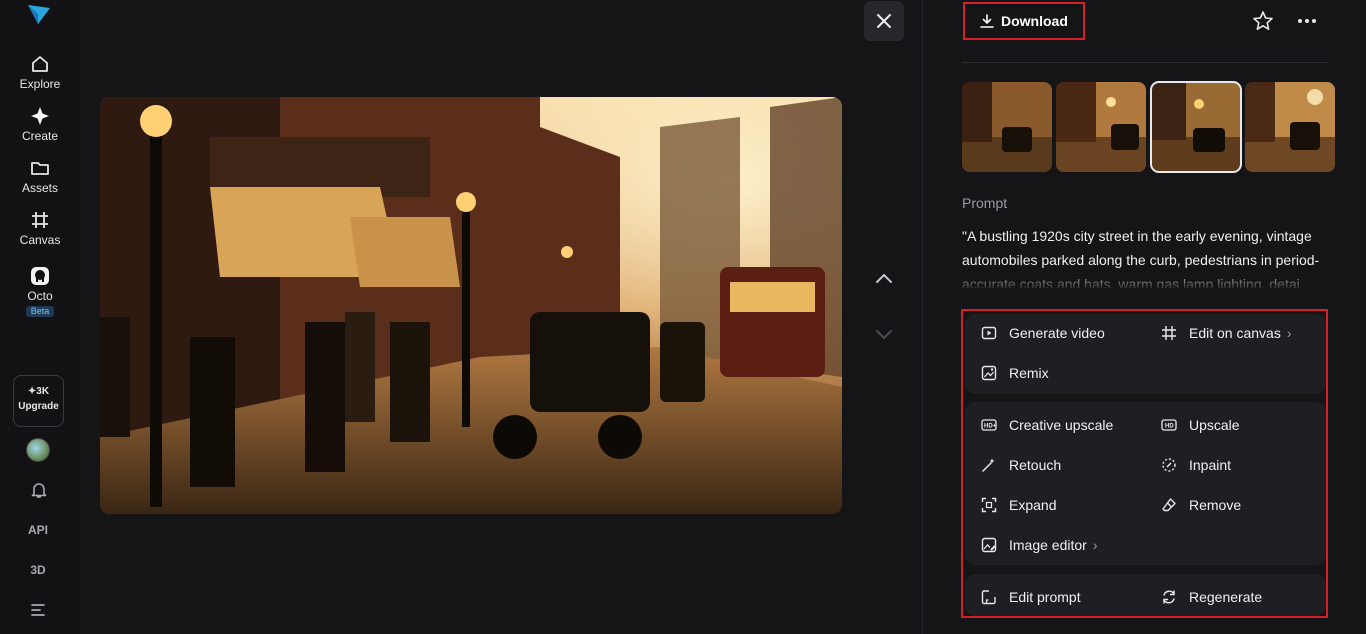 Image resolution: width=1366 pixels, height=634 pixels. What do you see at coordinates (1235, 333) in the screenshot?
I see `edit-on-canvas-label: Edit on canvas` at bounding box center [1235, 333].